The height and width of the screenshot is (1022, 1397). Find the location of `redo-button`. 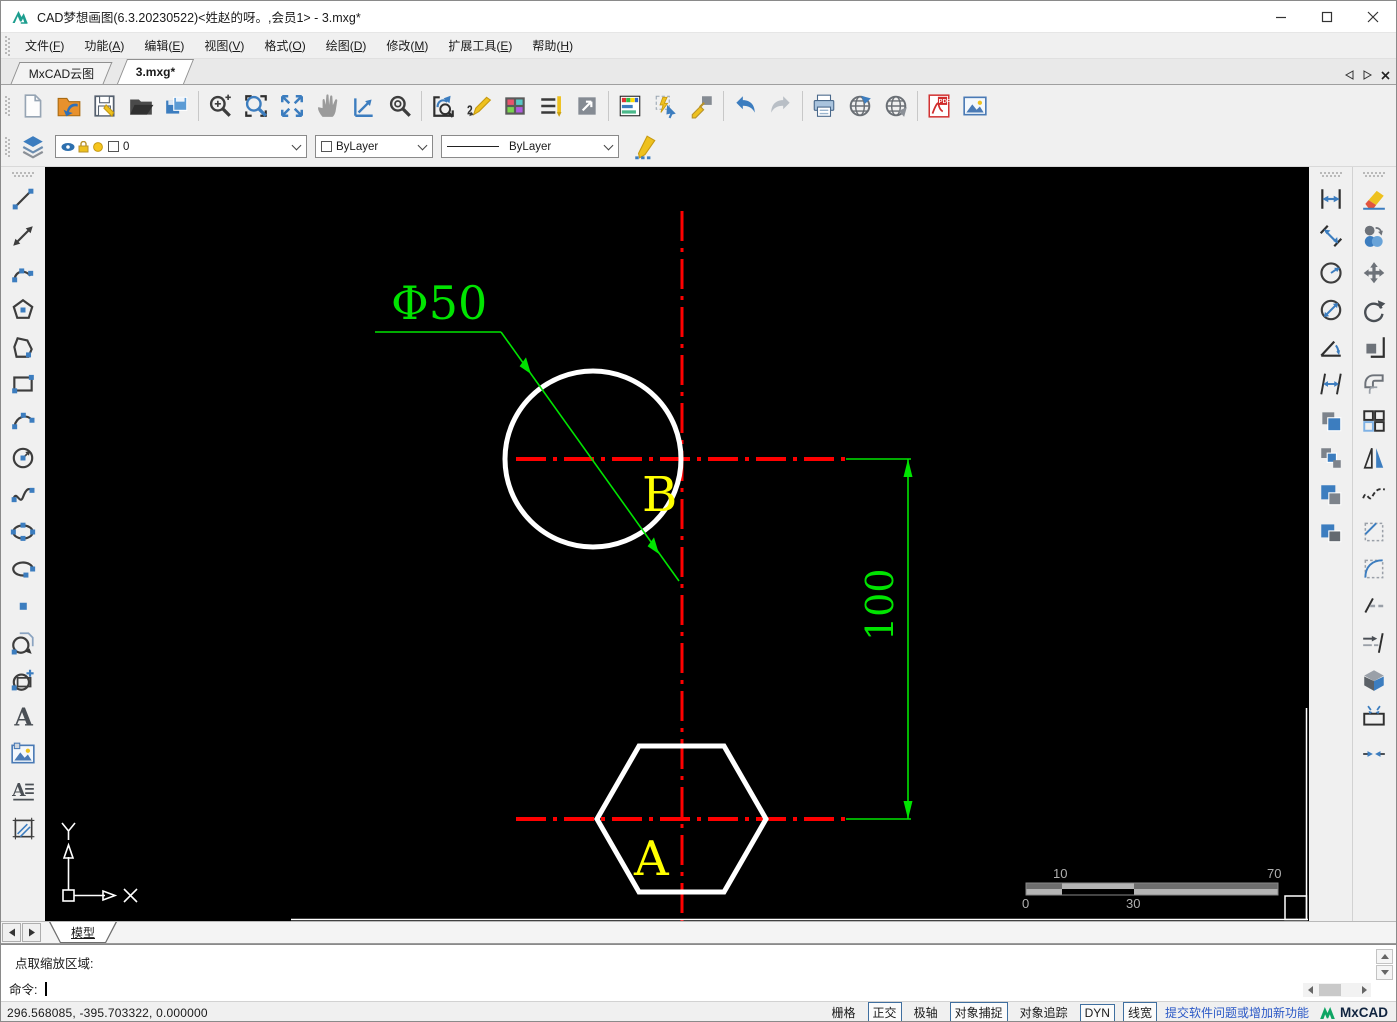

redo-button is located at coordinates (781, 106).